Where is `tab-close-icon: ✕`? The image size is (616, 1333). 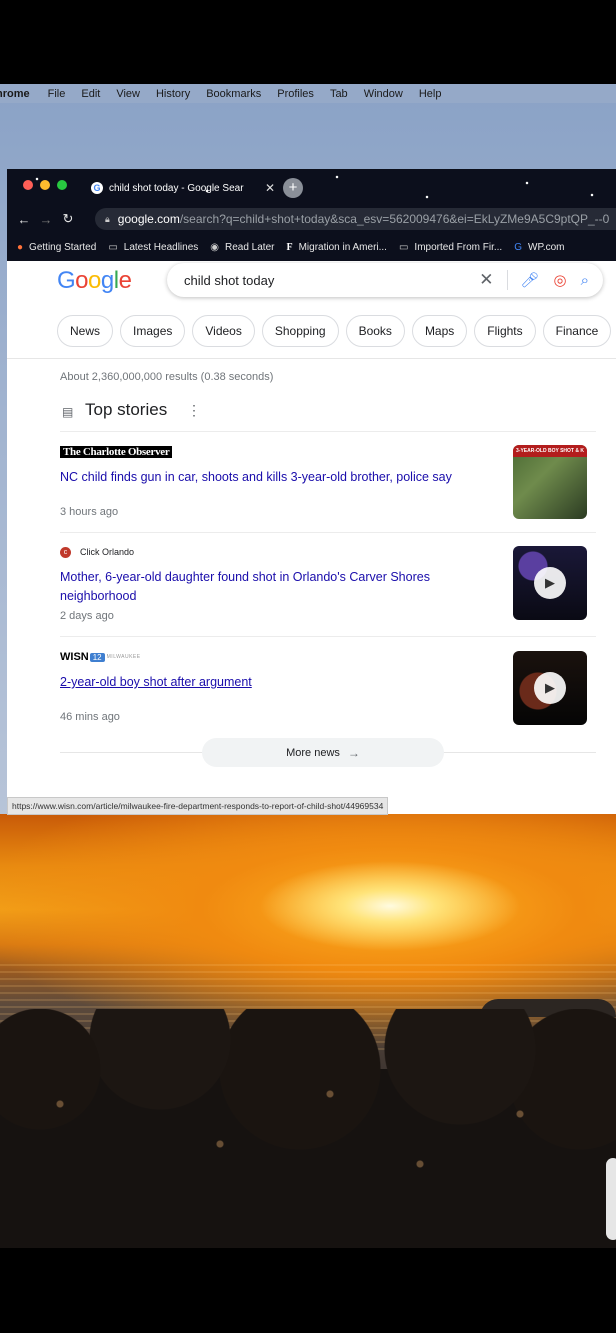
tab-close-icon: ✕ is located at coordinates (270, 188).